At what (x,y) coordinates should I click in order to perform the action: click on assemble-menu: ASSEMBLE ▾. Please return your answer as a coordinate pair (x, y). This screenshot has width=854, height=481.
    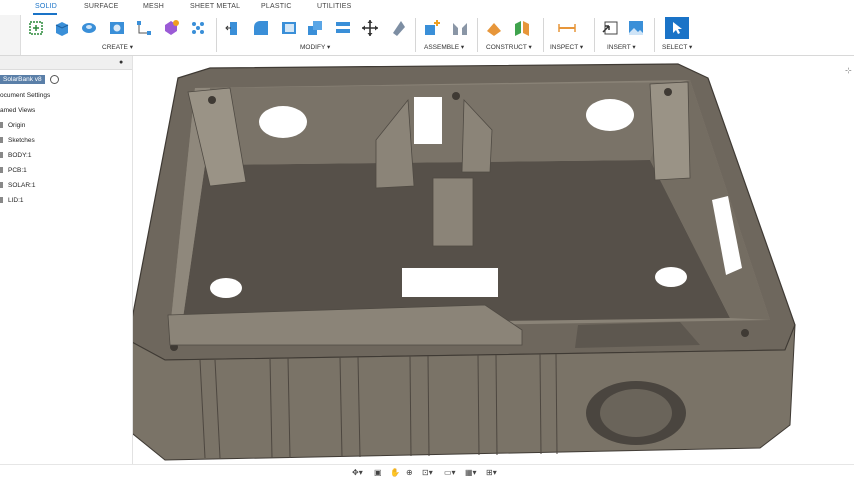
    Looking at the image, I should click on (444, 47).